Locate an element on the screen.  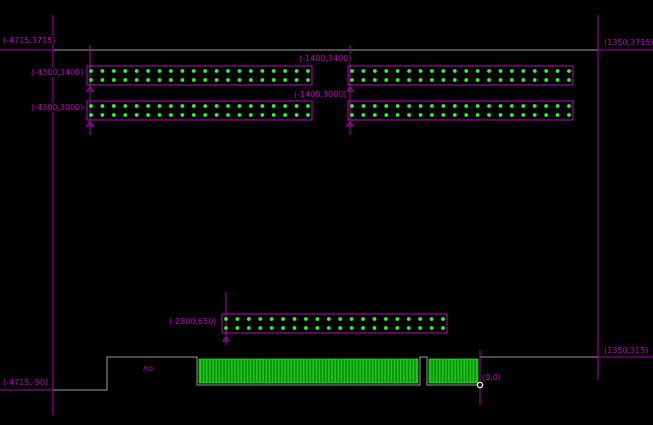
label-header1-left: (-4300,3400) is located at coordinates (57, 72).